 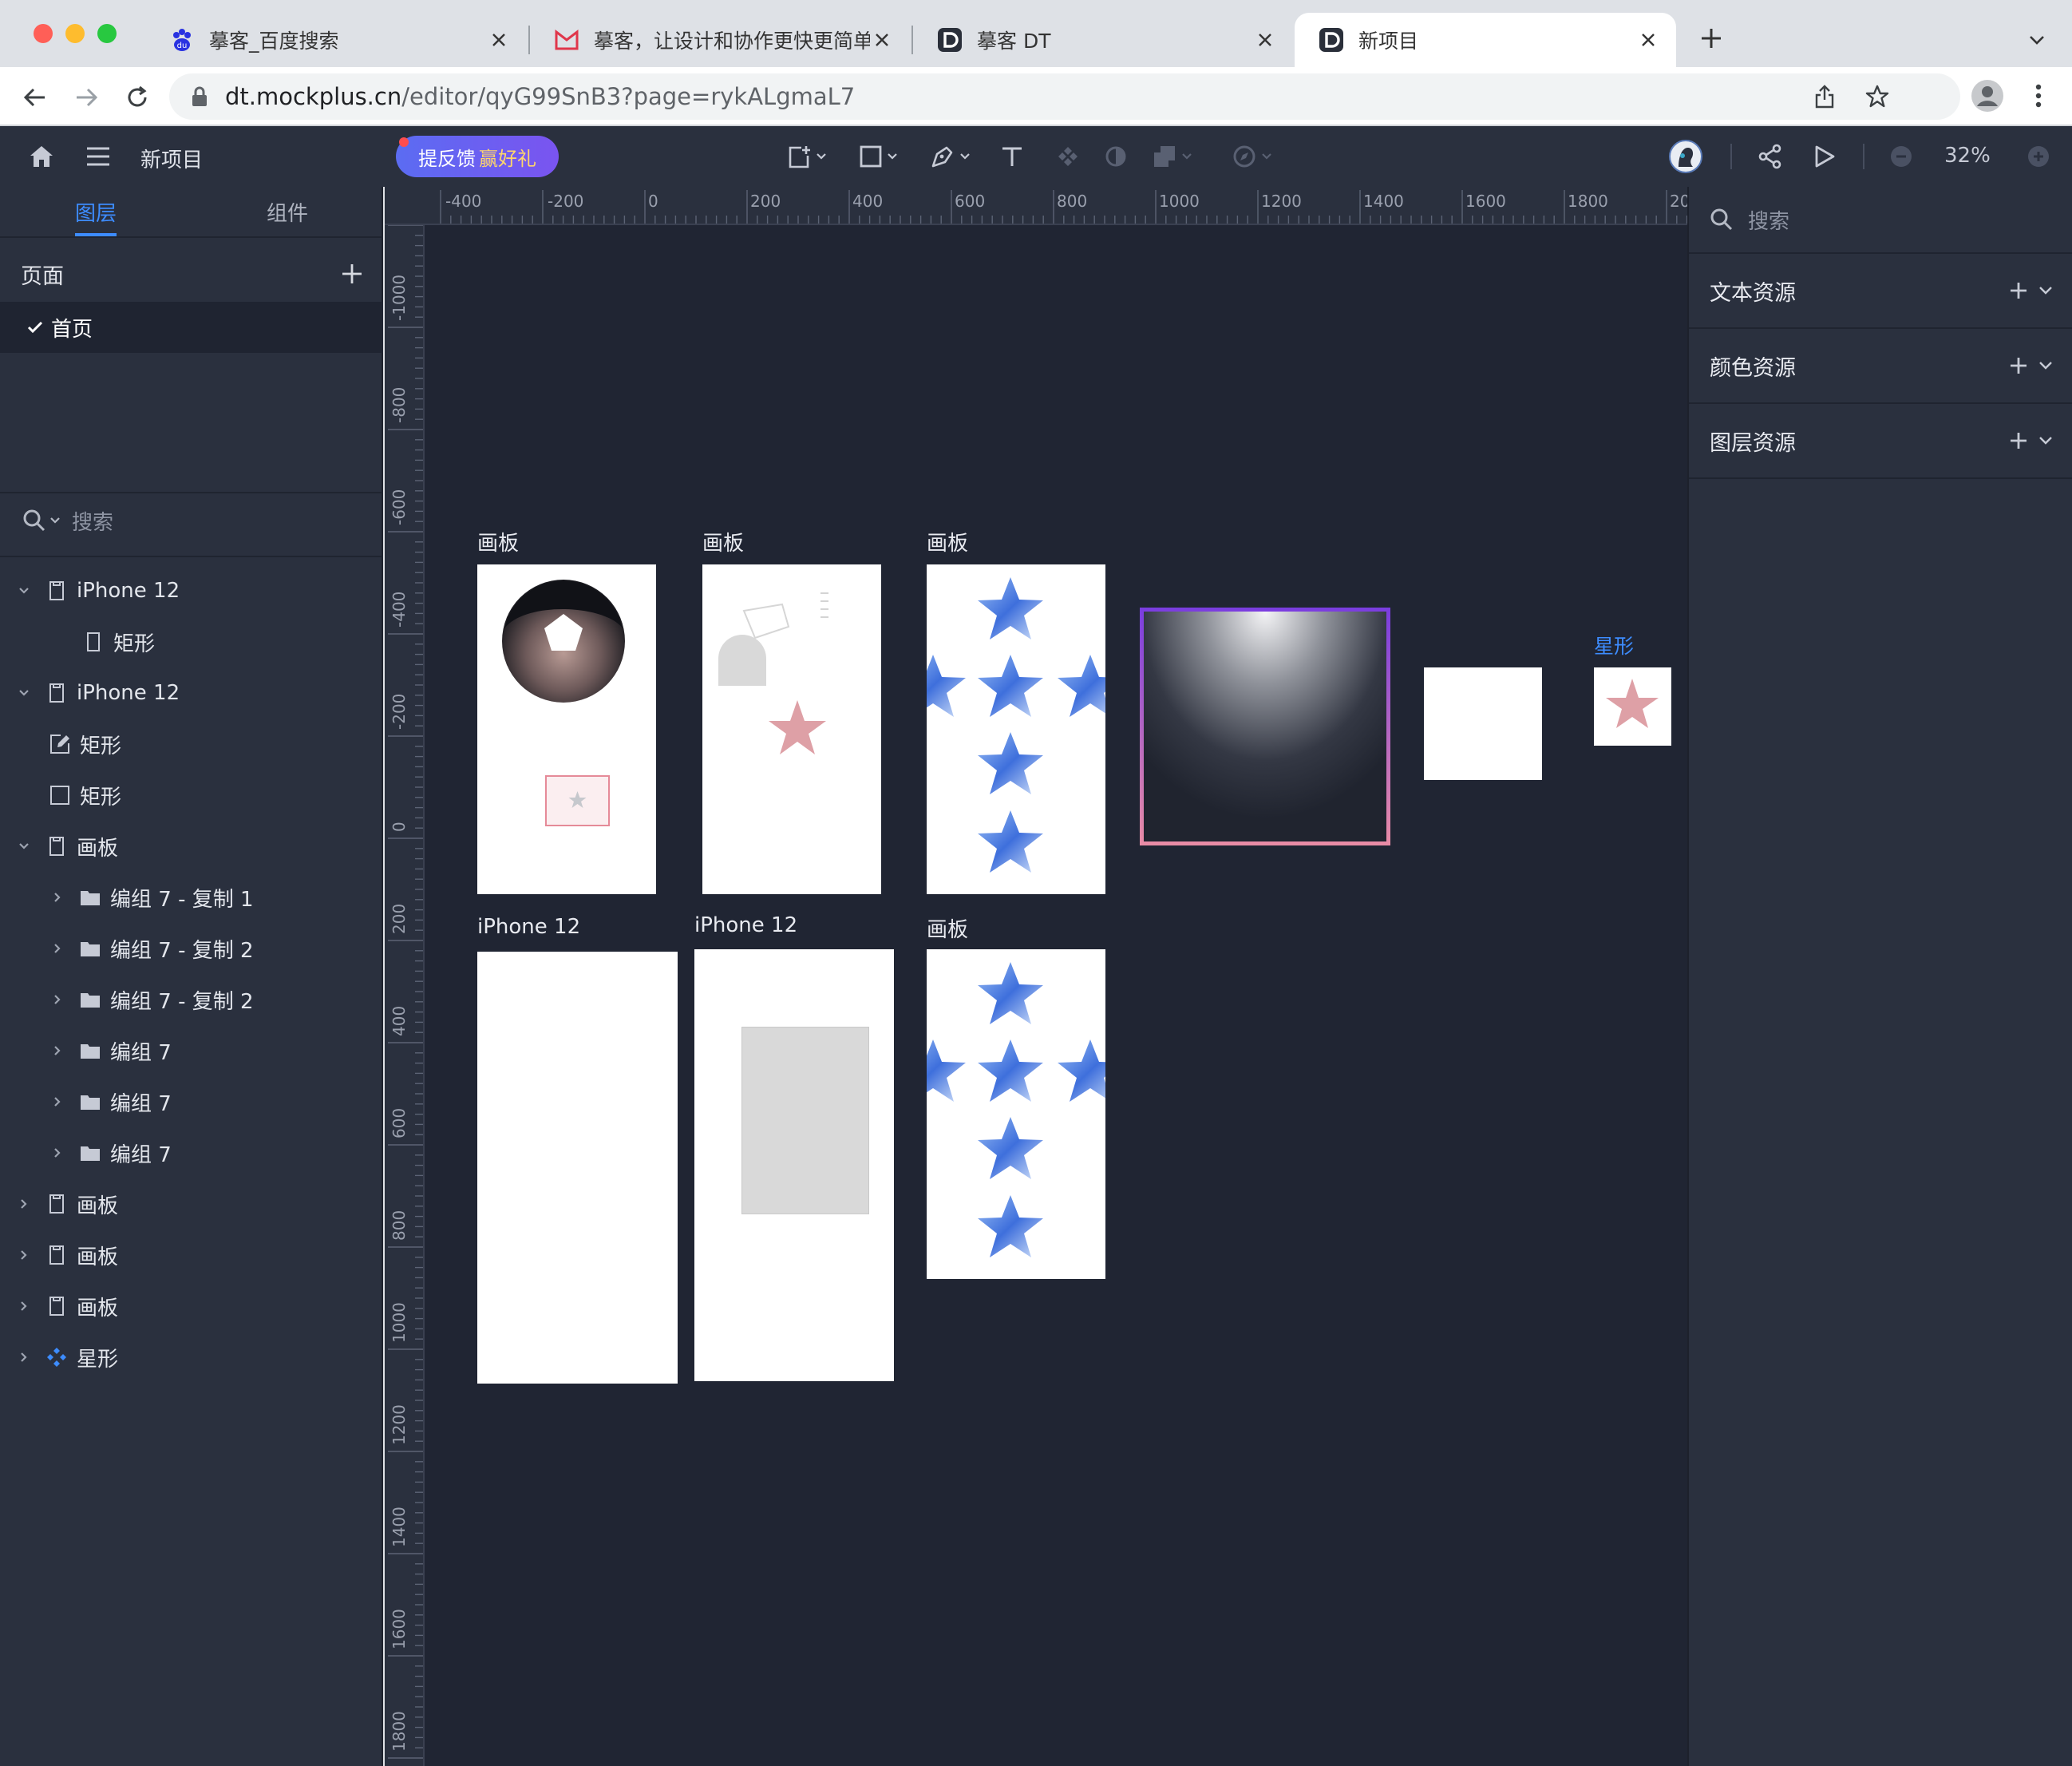 What do you see at coordinates (1880, 291) in the screenshot?
I see `section-text-resources: 文本资源` at bounding box center [1880, 291].